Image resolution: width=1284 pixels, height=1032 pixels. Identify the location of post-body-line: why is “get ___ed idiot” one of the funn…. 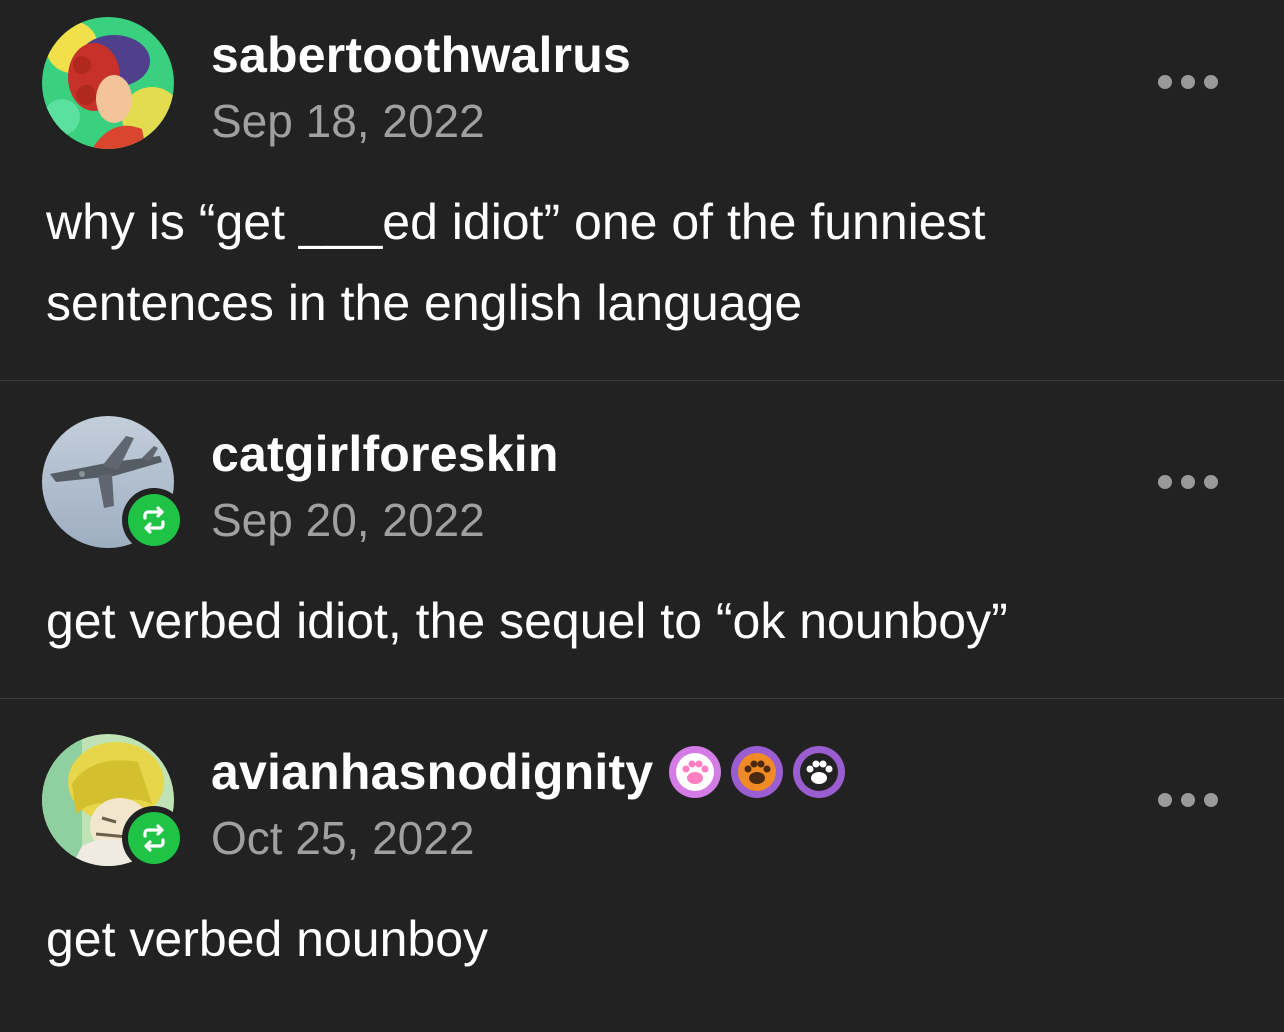
(516, 222).